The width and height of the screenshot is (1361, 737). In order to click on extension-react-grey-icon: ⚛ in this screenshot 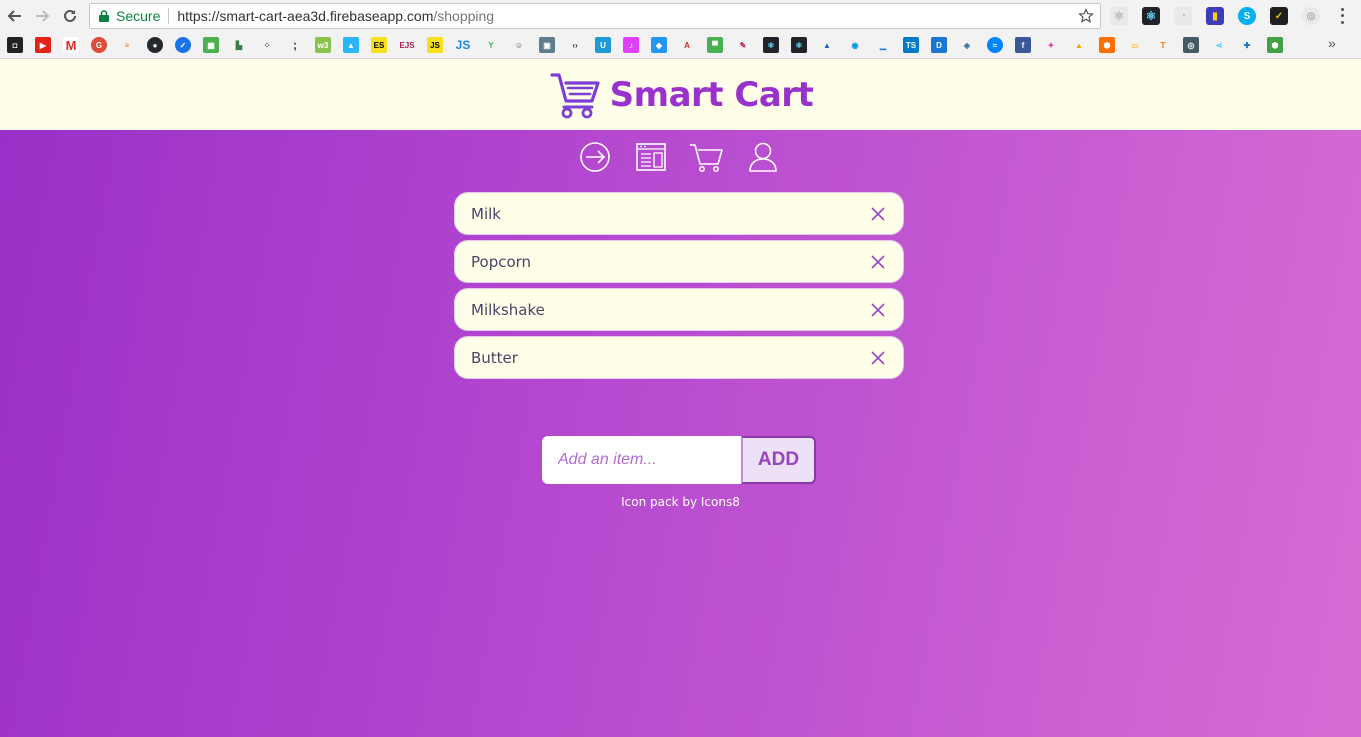, I will do `click(1119, 16)`.